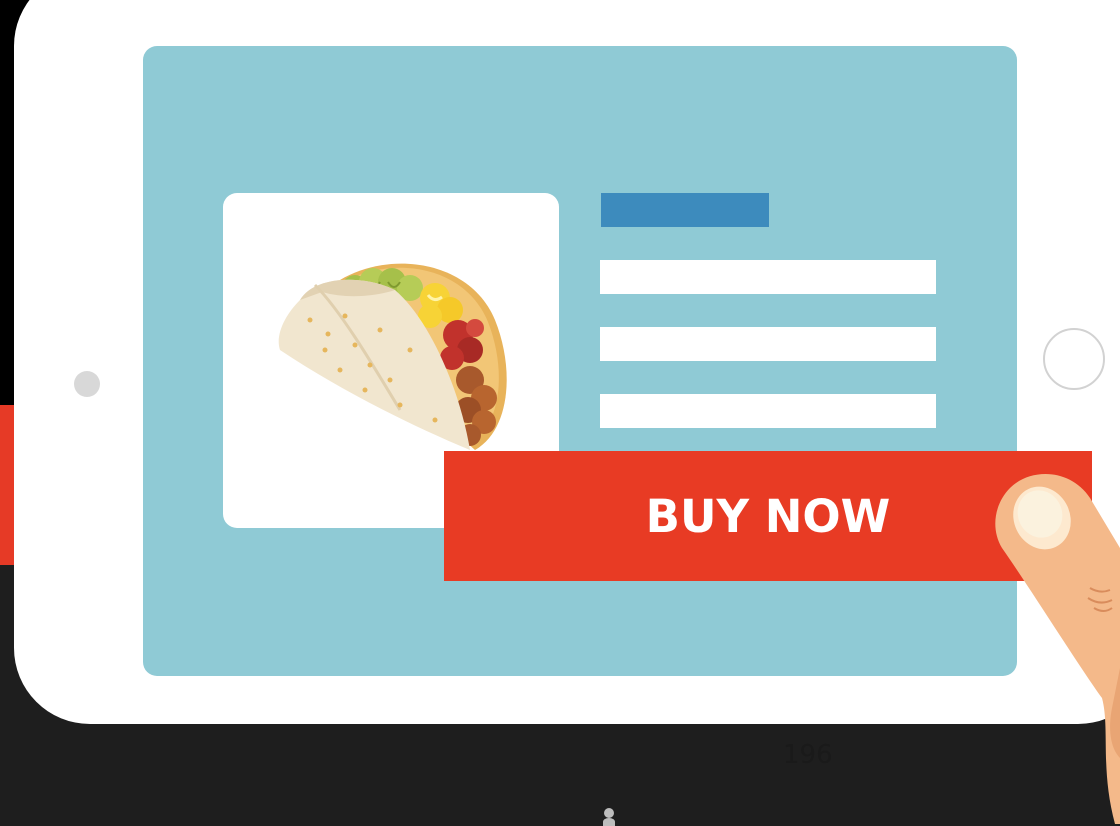  What do you see at coordinates (808, 755) in the screenshot?
I see `page-number: 196` at bounding box center [808, 755].